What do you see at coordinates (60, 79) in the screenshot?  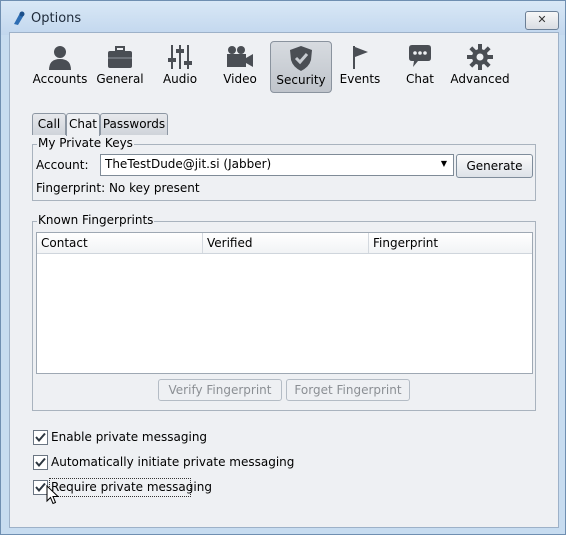 I see `toolbar-label-accounts: Accounts` at bounding box center [60, 79].